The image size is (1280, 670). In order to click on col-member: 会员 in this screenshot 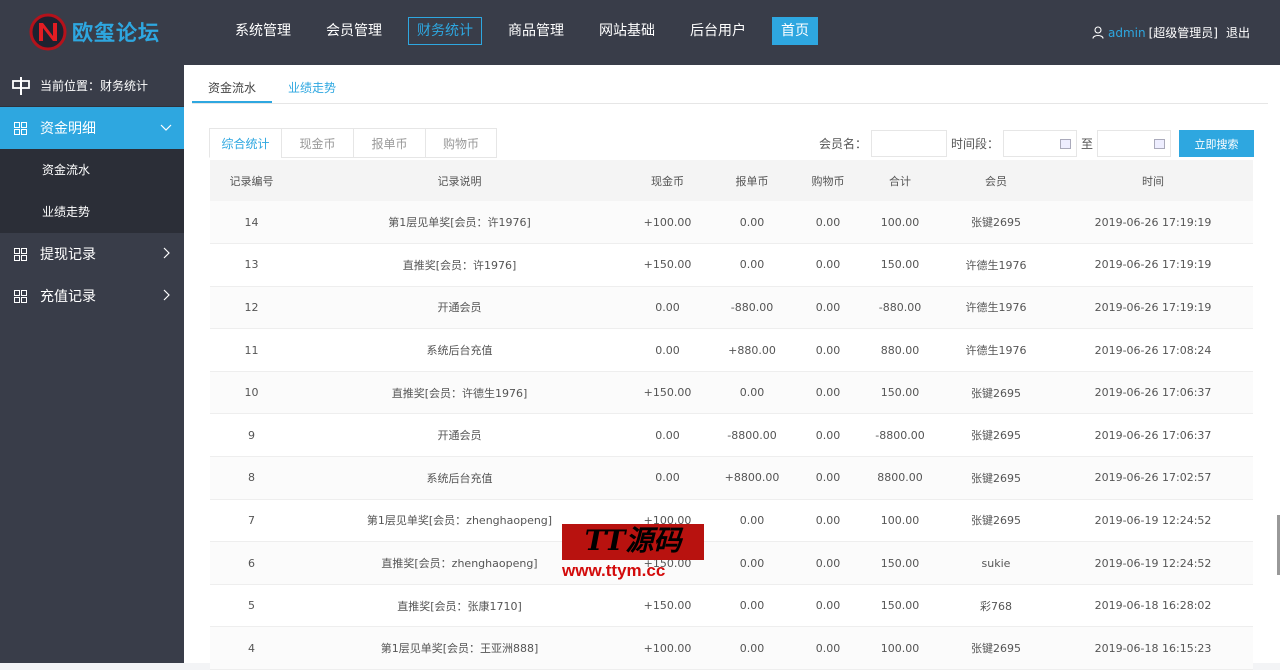, I will do `click(996, 180)`.